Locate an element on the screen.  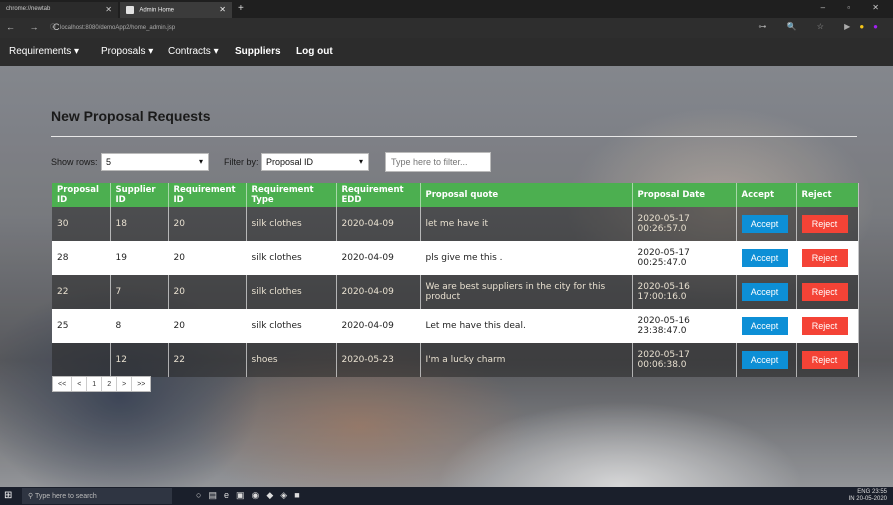
store-icon: ▣ is located at coordinates (244, 495).